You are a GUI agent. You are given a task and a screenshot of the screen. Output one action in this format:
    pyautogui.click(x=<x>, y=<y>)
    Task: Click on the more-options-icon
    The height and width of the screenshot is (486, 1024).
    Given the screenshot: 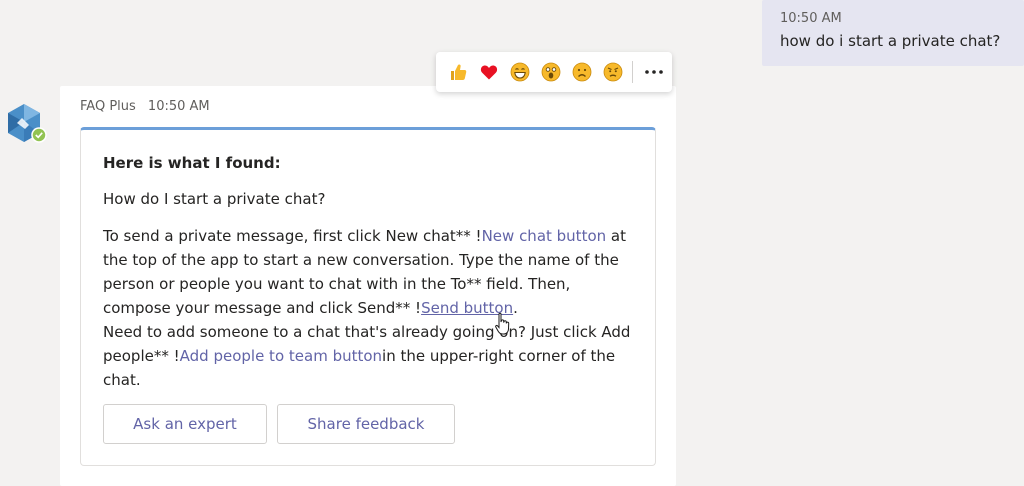 What is the action you would take?
    pyautogui.click(x=654, y=72)
    